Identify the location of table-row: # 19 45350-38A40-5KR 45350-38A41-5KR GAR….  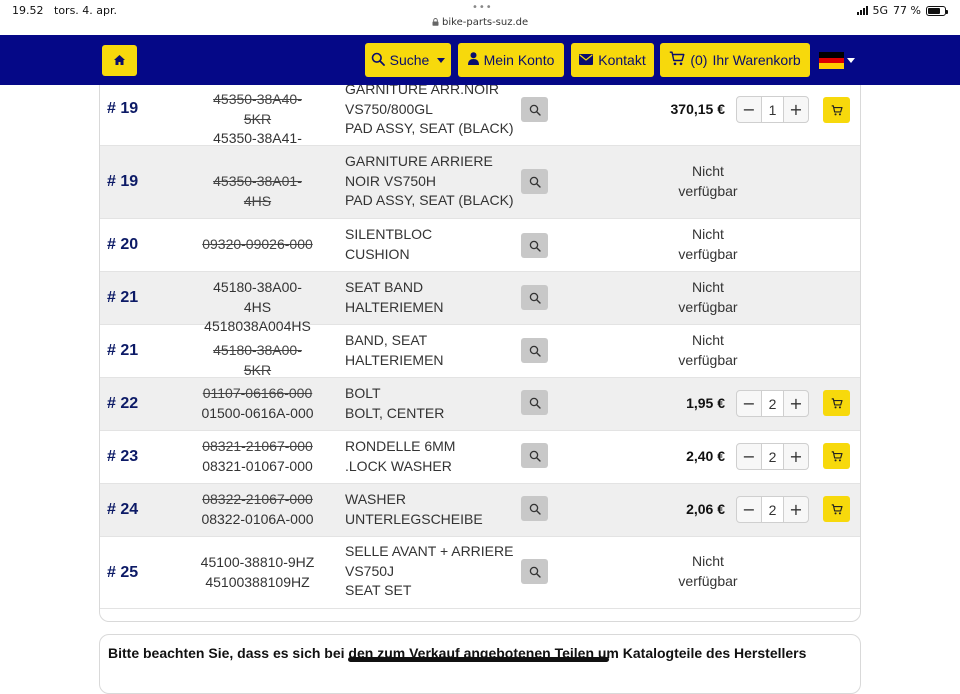
(480, 125).